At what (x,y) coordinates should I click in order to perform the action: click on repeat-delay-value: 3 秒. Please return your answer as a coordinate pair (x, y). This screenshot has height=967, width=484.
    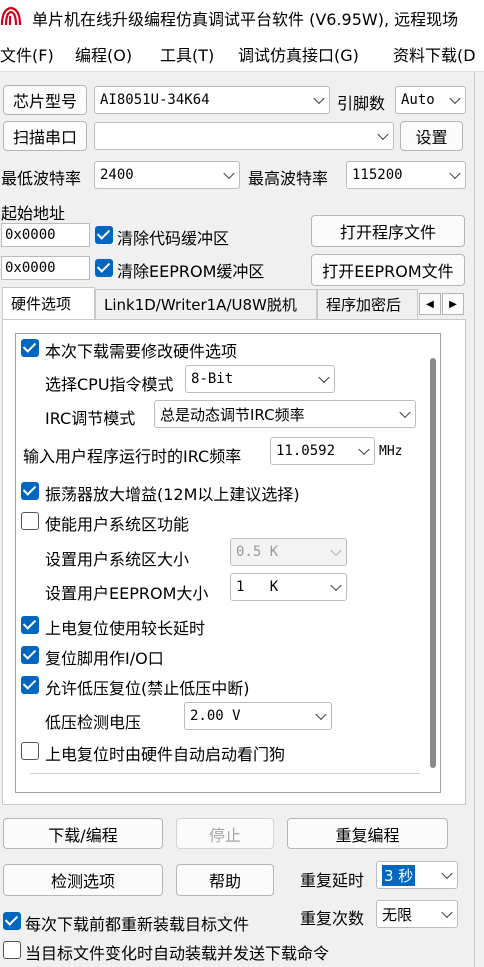
    Looking at the image, I should click on (399, 875).